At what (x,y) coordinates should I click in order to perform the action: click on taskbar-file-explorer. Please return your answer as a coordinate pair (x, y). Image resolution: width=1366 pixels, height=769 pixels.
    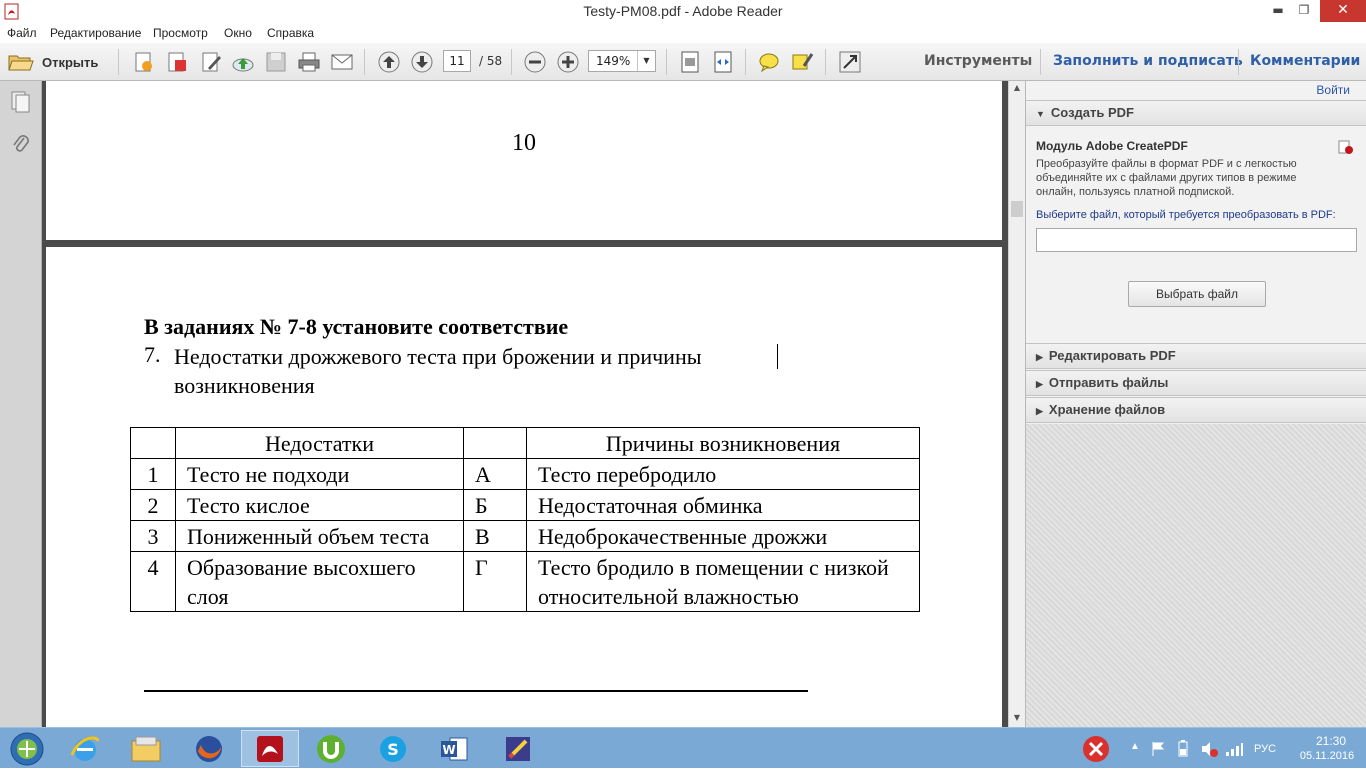
    Looking at the image, I should click on (146, 748).